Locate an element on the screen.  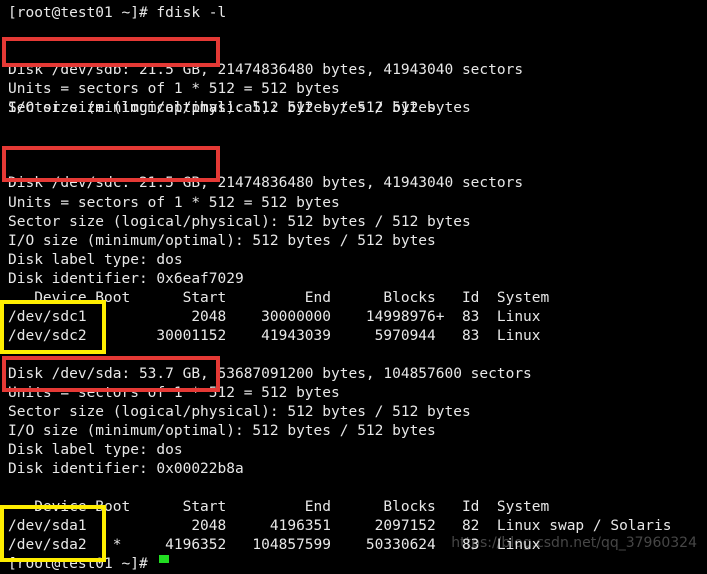
terminal-output-line: Disk identifier: 0x6eaf7029 is located at coordinates (126, 279).